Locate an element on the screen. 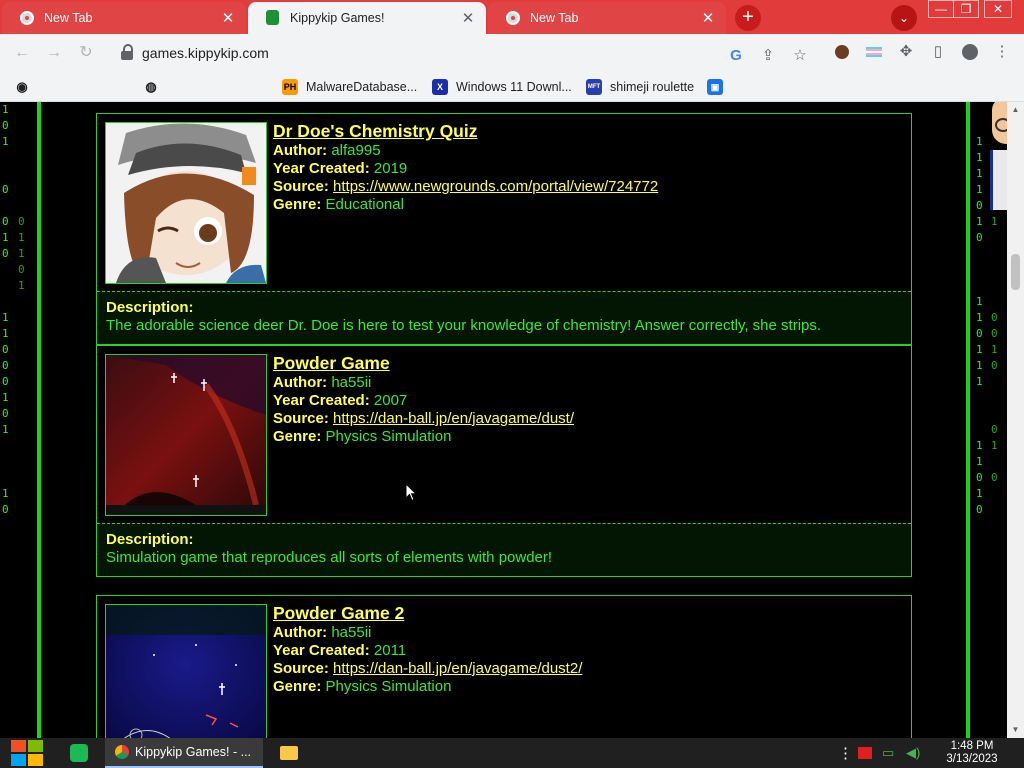 This screenshot has width=1024, height=768. deer-character-illustration is located at coordinates (186, 203).